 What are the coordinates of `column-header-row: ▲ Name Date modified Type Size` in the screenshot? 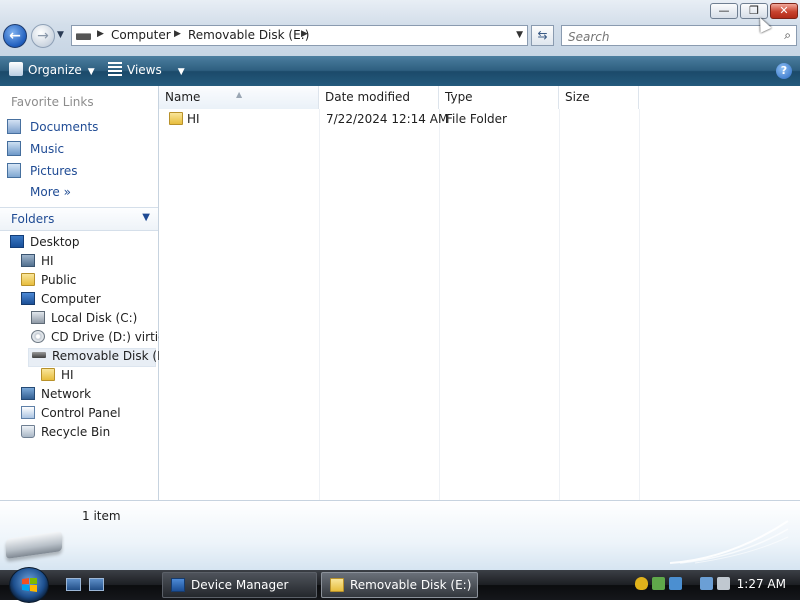 It's located at (479, 97).